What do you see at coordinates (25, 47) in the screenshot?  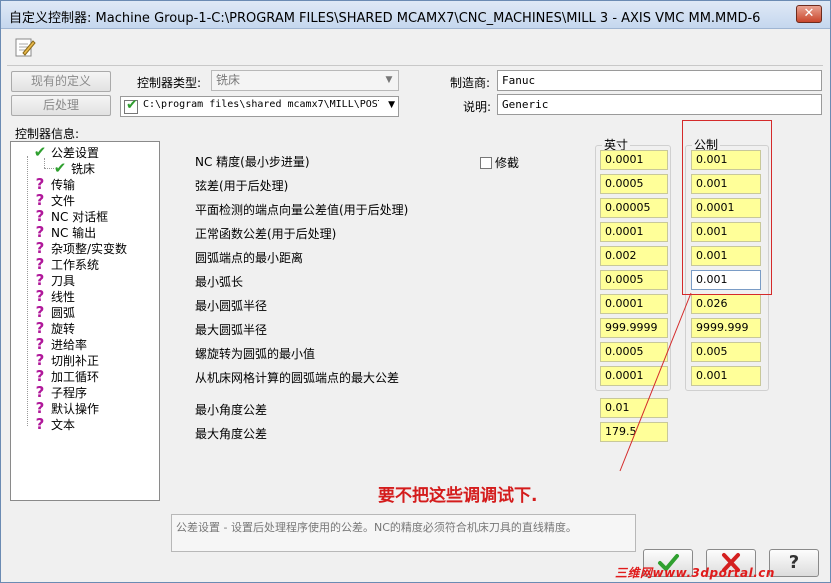 I see `edit-notepad-icon` at bounding box center [25, 47].